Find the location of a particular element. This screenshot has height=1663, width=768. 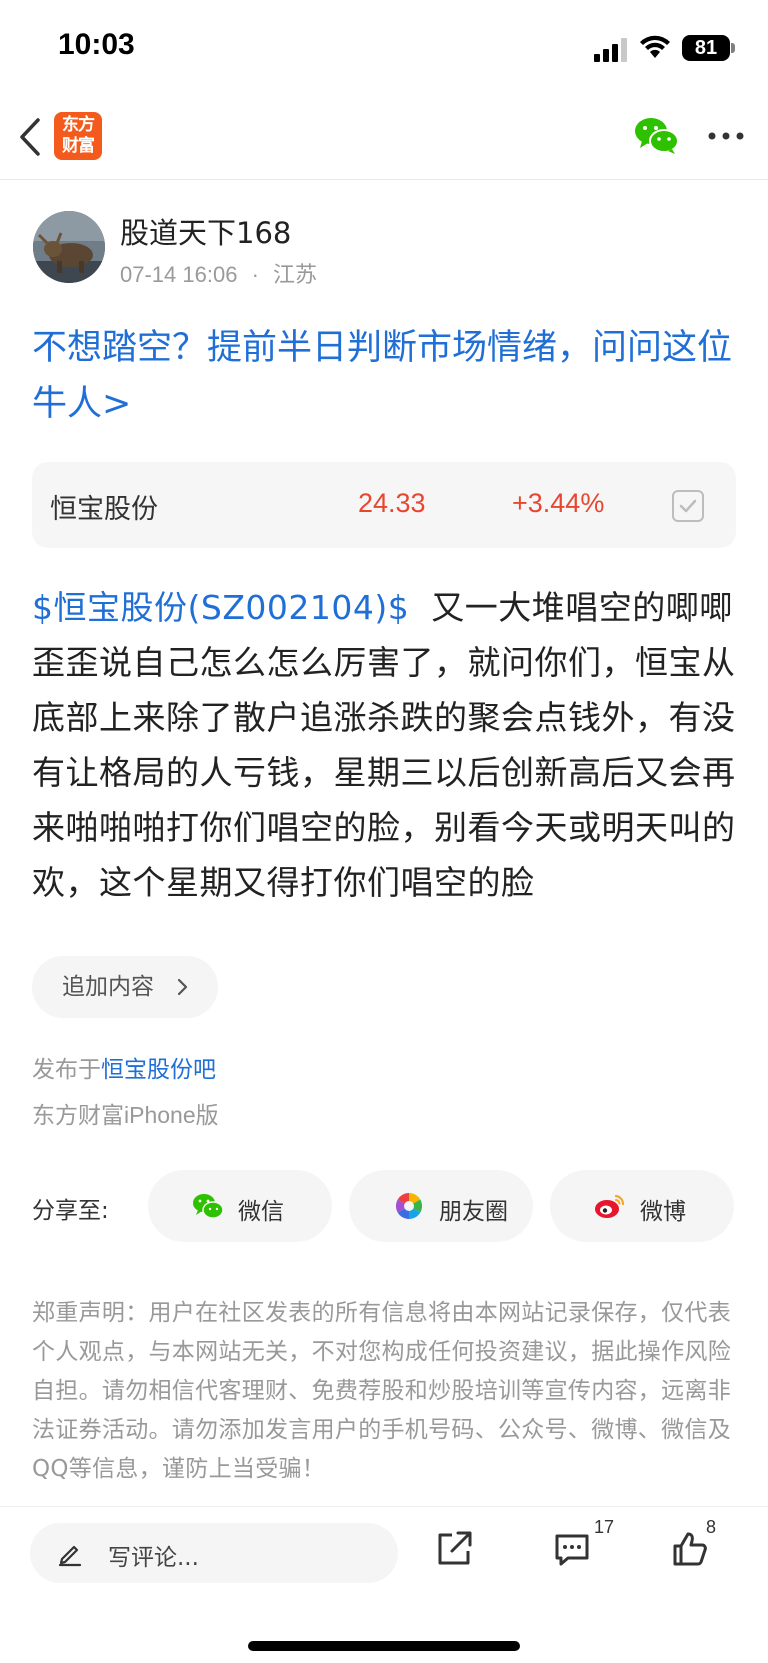

status-time: 10:03 is located at coordinates (96, 44).